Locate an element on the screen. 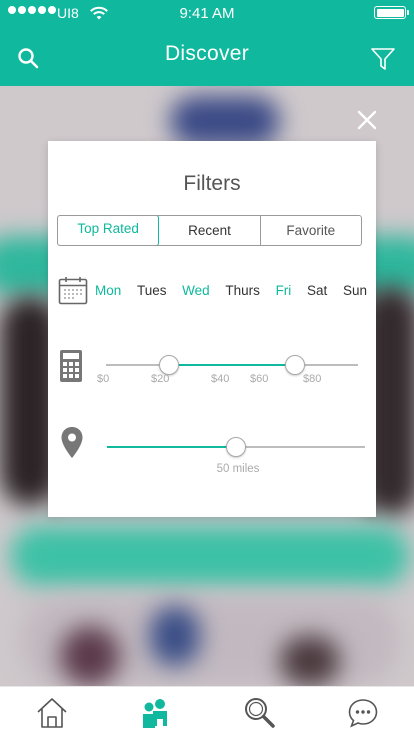 The image size is (414, 736). price-max-handle is located at coordinates (295, 365).